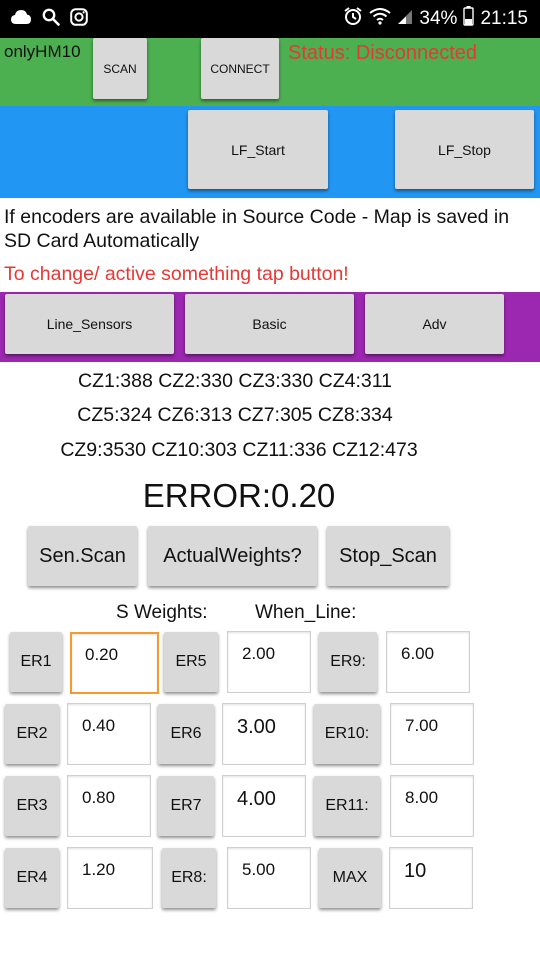 The image size is (540, 960). What do you see at coordinates (109, 806) in the screenshot?
I see `er3-weight-input: 0.80` at bounding box center [109, 806].